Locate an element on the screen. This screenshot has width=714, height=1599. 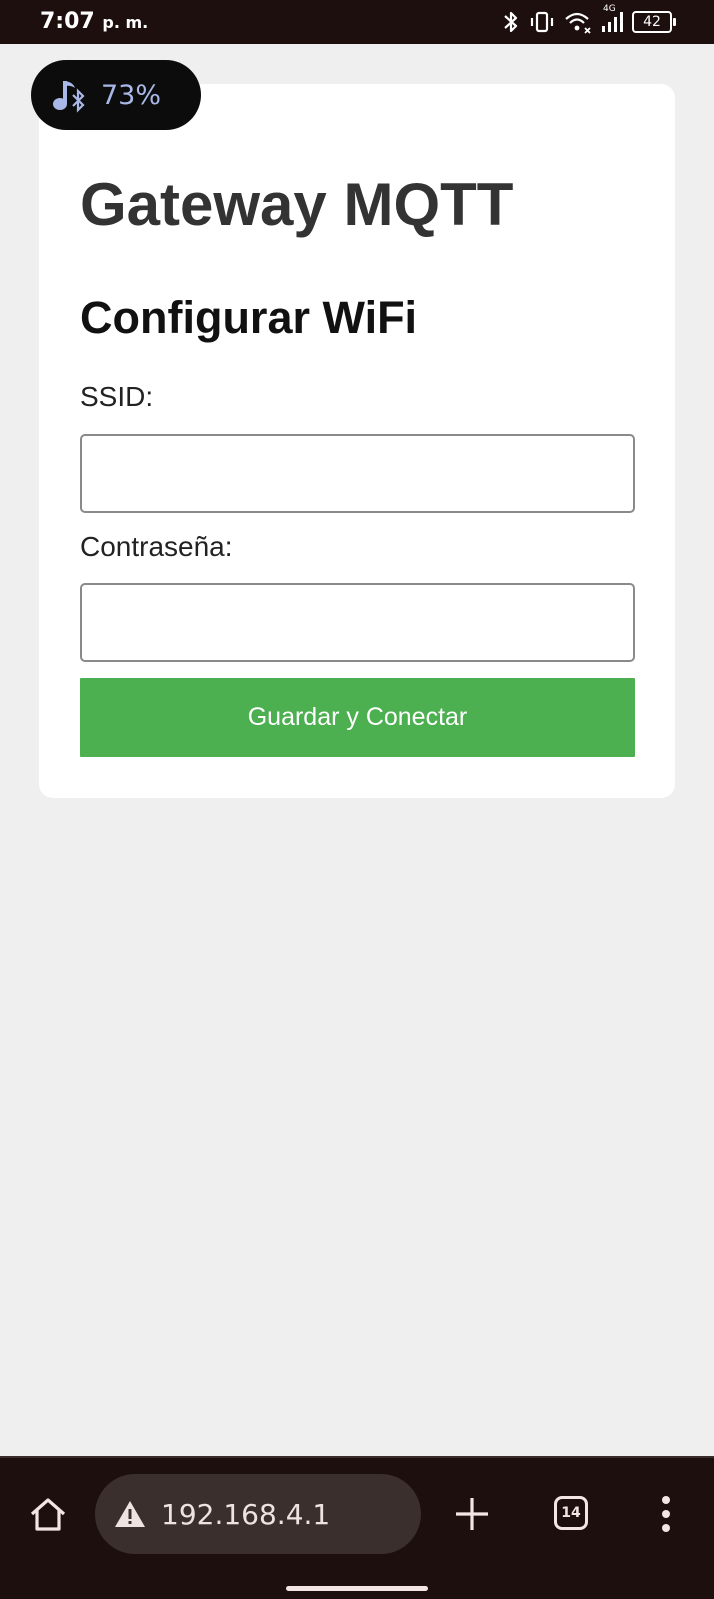
gesture-handle is located at coordinates (357, 1588).